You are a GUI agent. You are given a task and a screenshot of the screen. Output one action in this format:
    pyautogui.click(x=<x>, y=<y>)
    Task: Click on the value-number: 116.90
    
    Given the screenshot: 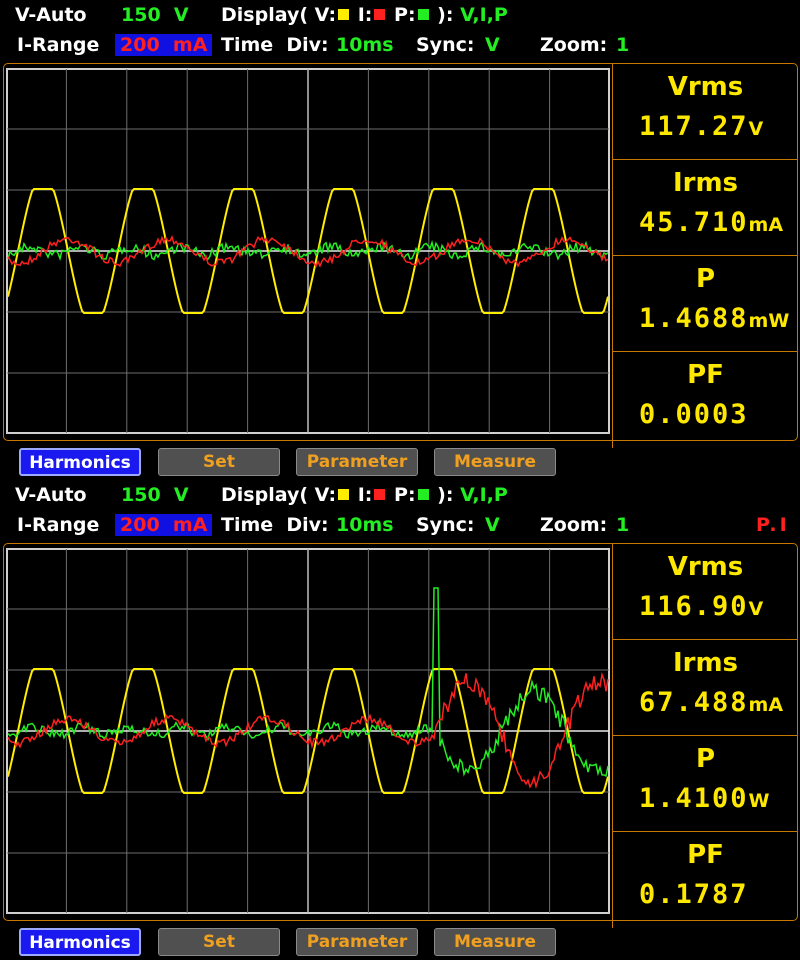 What is the action you would take?
    pyautogui.click(x=694, y=606)
    